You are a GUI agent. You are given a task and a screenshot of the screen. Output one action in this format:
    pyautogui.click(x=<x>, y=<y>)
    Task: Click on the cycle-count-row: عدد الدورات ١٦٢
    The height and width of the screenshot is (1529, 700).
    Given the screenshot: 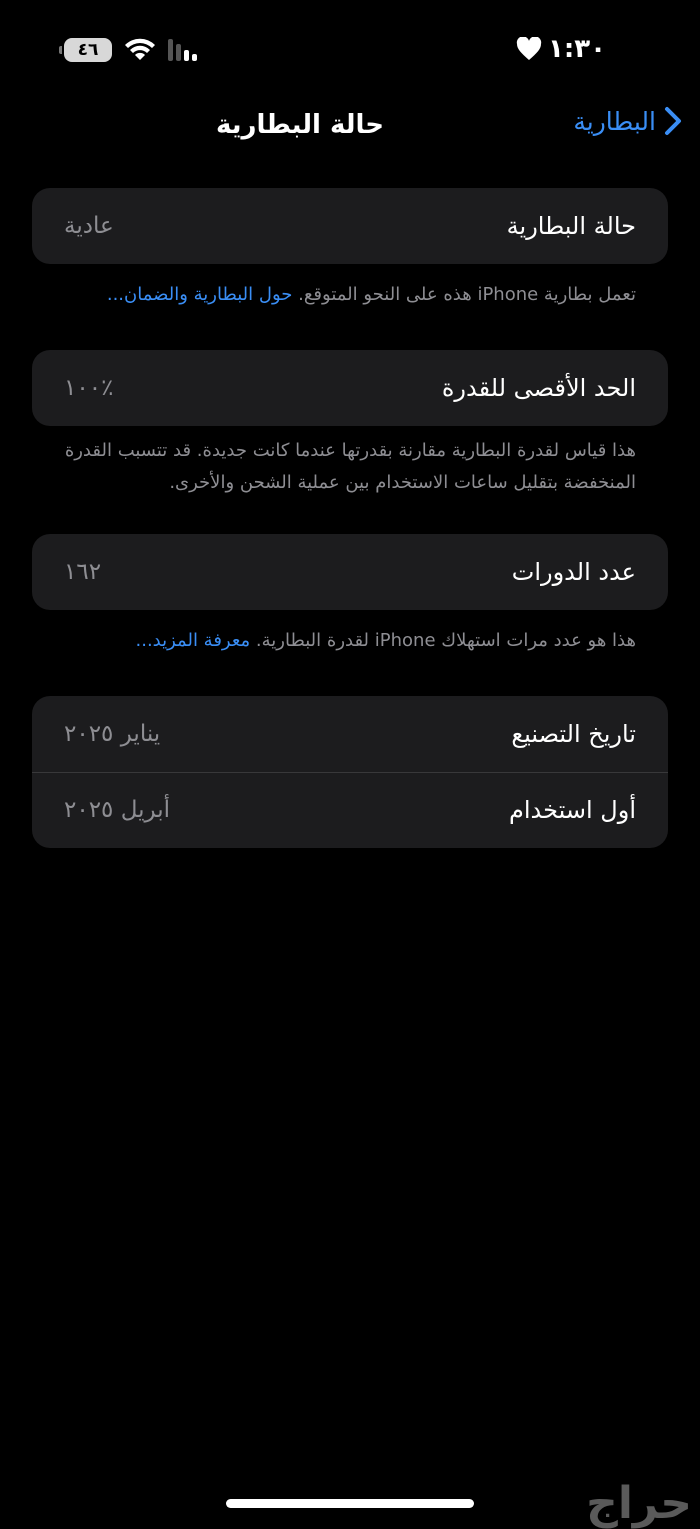 What is the action you would take?
    pyautogui.click(x=350, y=572)
    